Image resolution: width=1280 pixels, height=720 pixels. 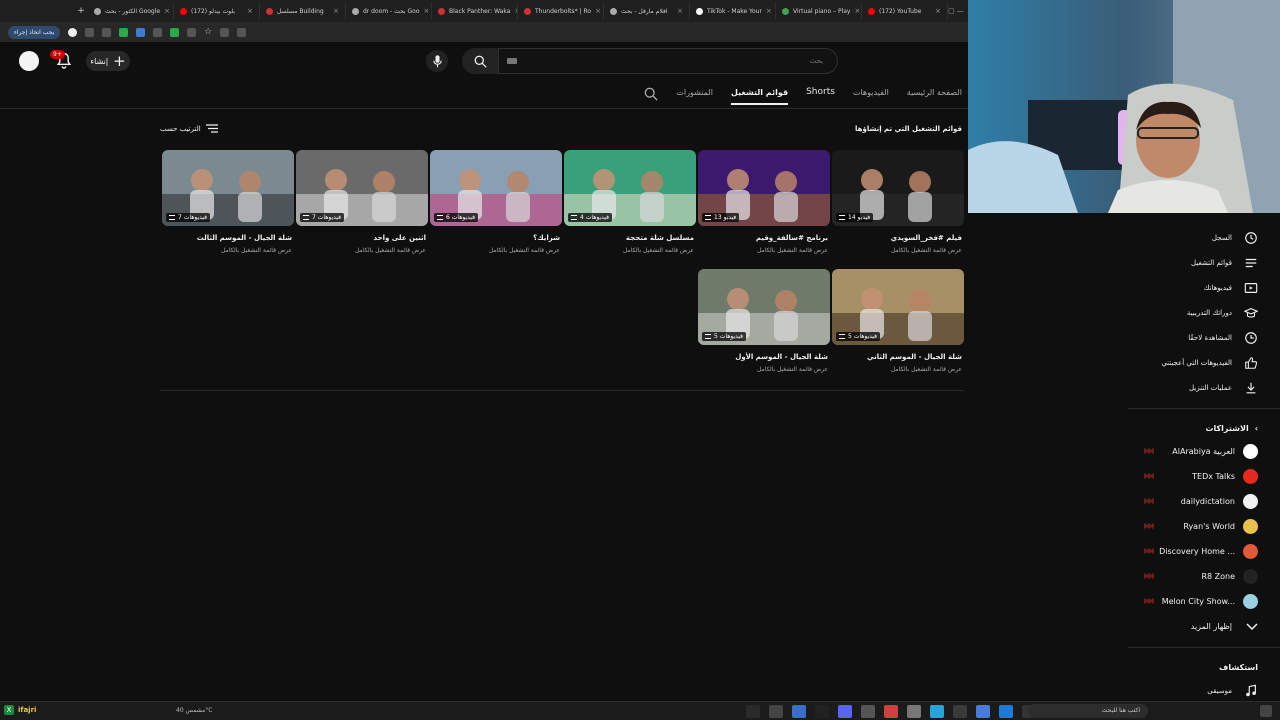 I want to click on sidebar-item: قوائم التشغيل, so click(x=1204, y=262).